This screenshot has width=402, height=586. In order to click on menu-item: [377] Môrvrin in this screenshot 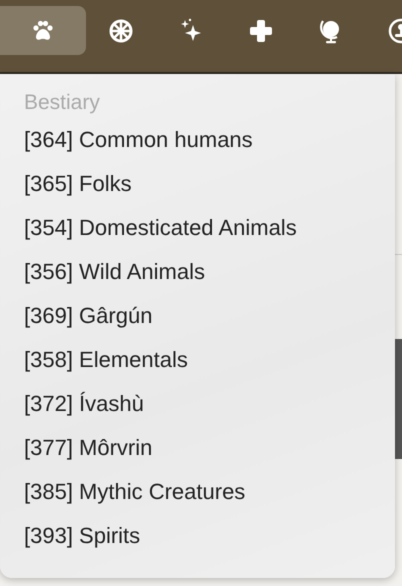, I will do `click(88, 448)`.